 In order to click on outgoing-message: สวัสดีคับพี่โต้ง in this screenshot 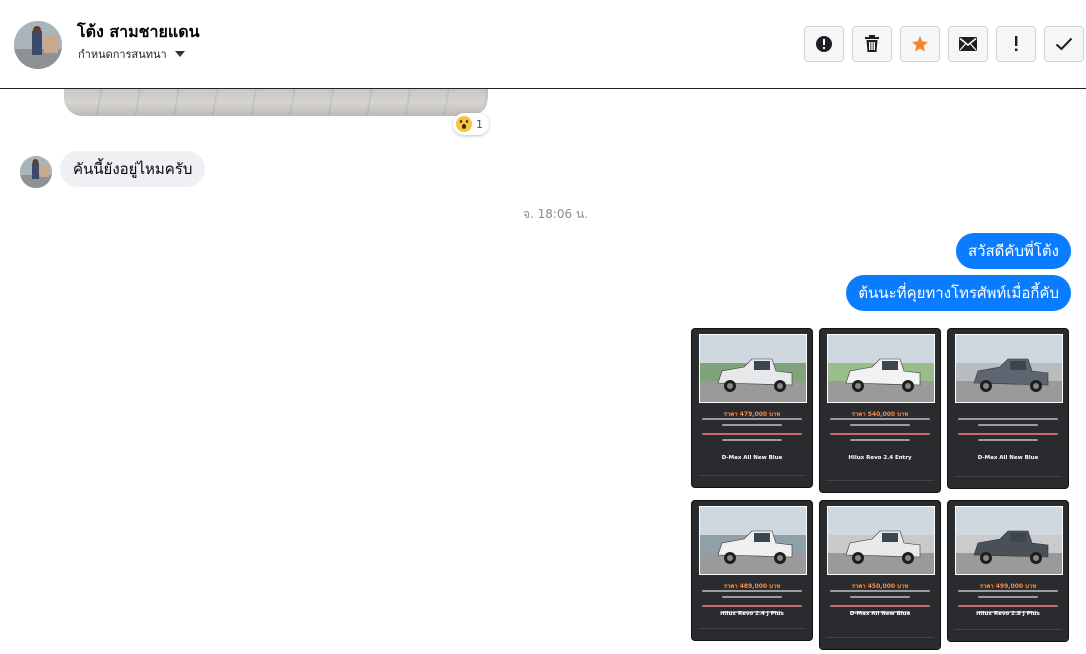, I will do `click(1013, 251)`.